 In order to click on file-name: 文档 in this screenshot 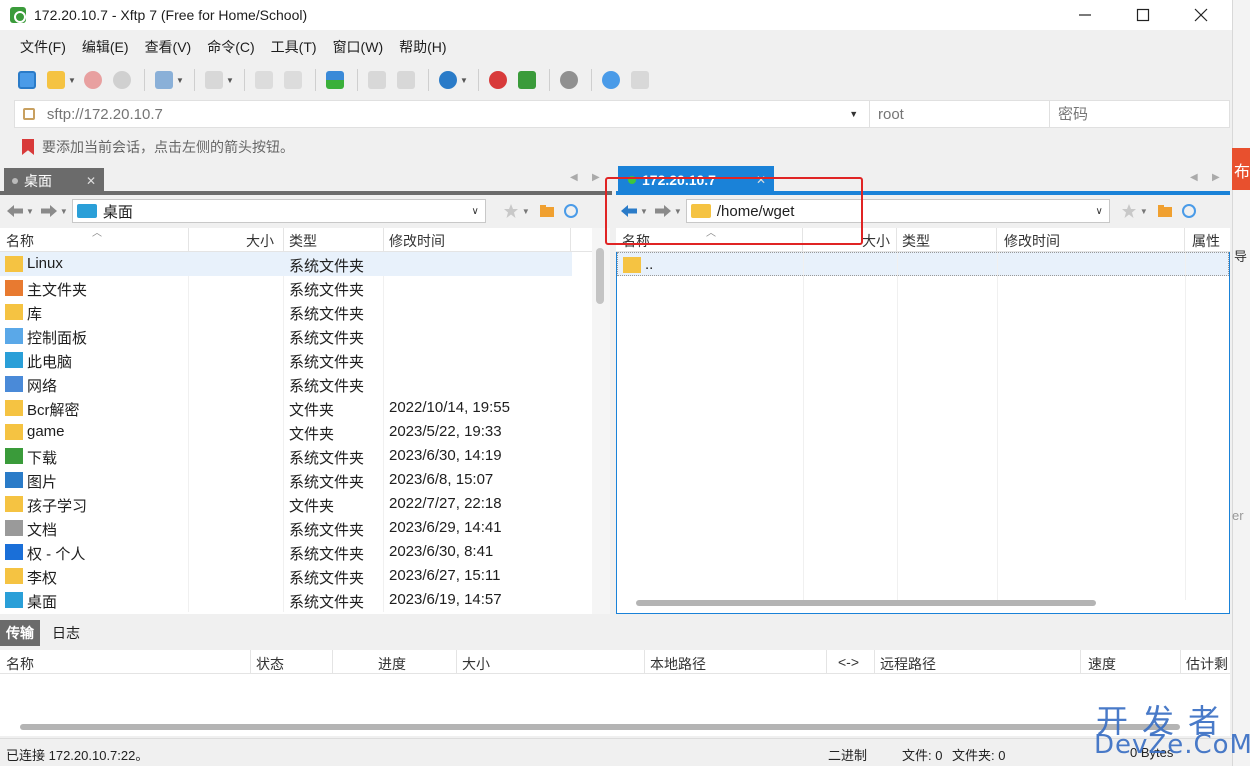, I will do `click(42, 530)`.